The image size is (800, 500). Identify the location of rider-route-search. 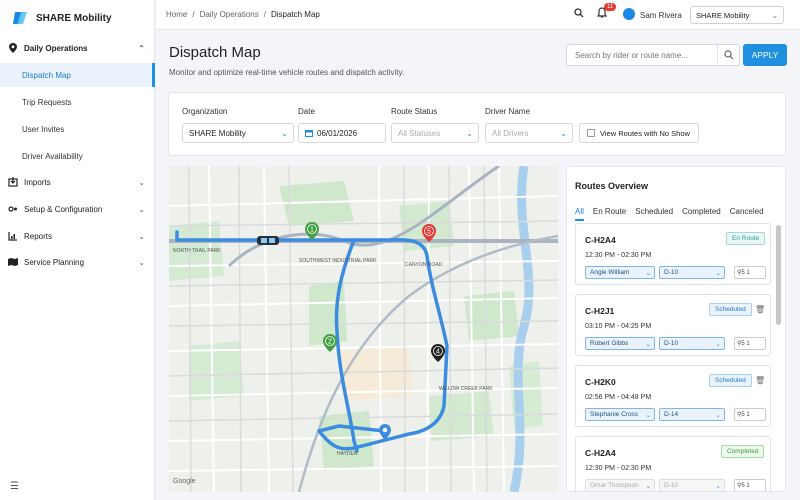
(653, 55).